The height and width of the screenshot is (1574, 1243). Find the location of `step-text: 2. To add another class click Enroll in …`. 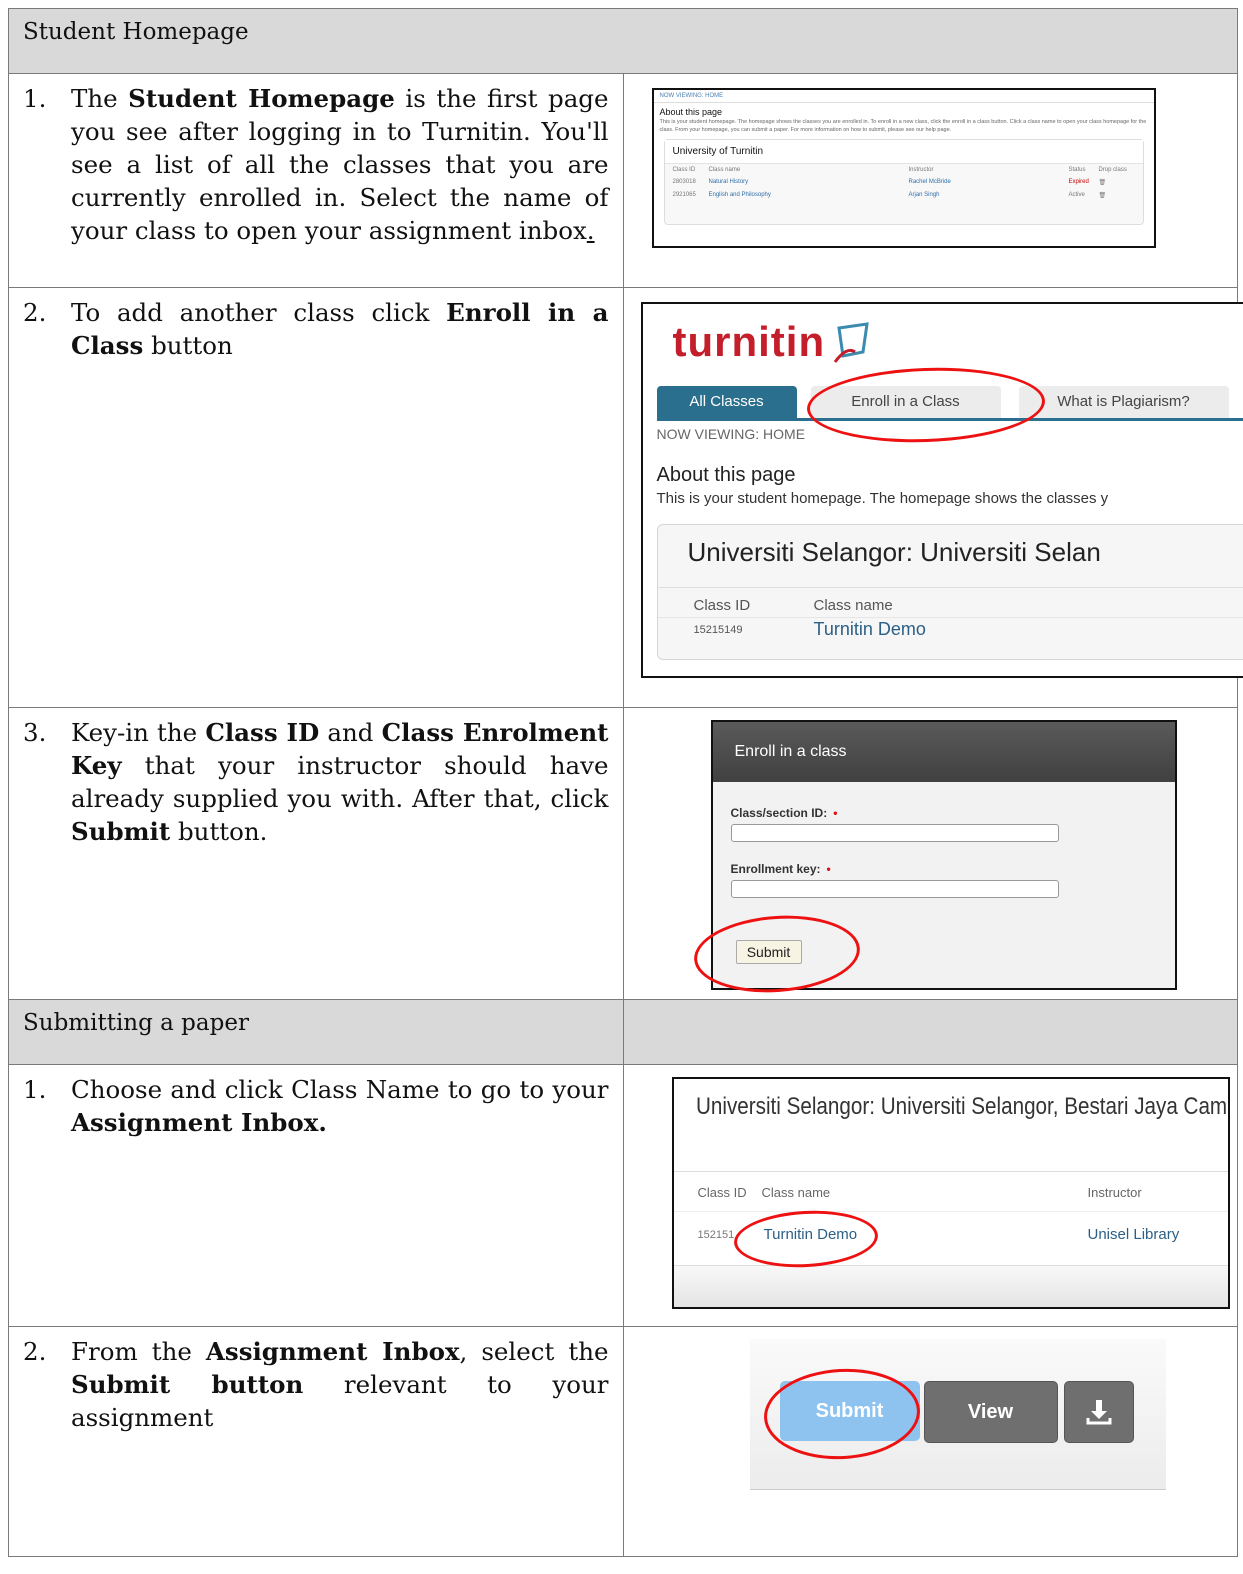

step-text: 2. To add another class click Enroll in … is located at coordinates (316, 325).